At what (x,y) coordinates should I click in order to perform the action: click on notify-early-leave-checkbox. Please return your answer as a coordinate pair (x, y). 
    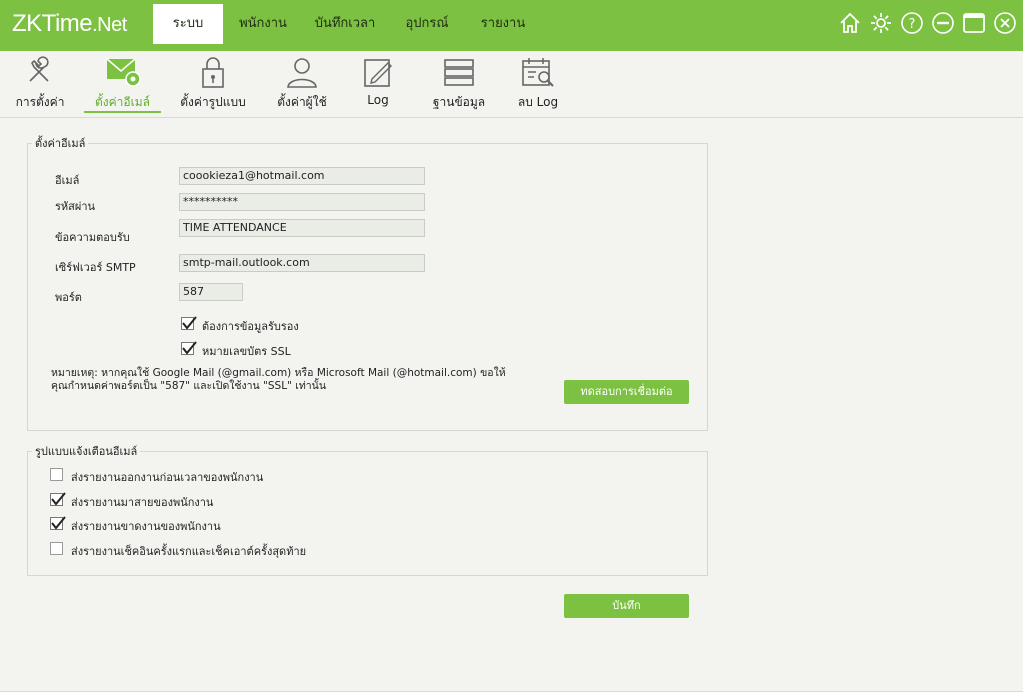
    Looking at the image, I should click on (56, 474).